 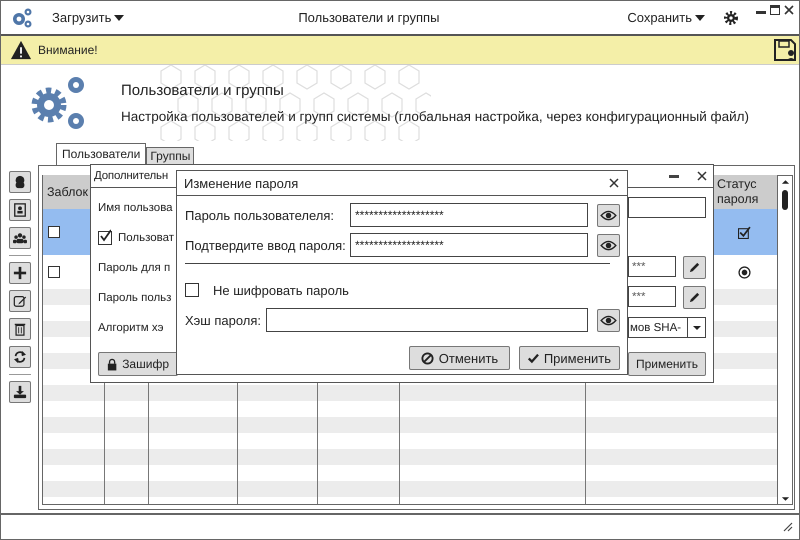 What do you see at coordinates (19, 182) in the screenshot?
I see `user-icon` at bounding box center [19, 182].